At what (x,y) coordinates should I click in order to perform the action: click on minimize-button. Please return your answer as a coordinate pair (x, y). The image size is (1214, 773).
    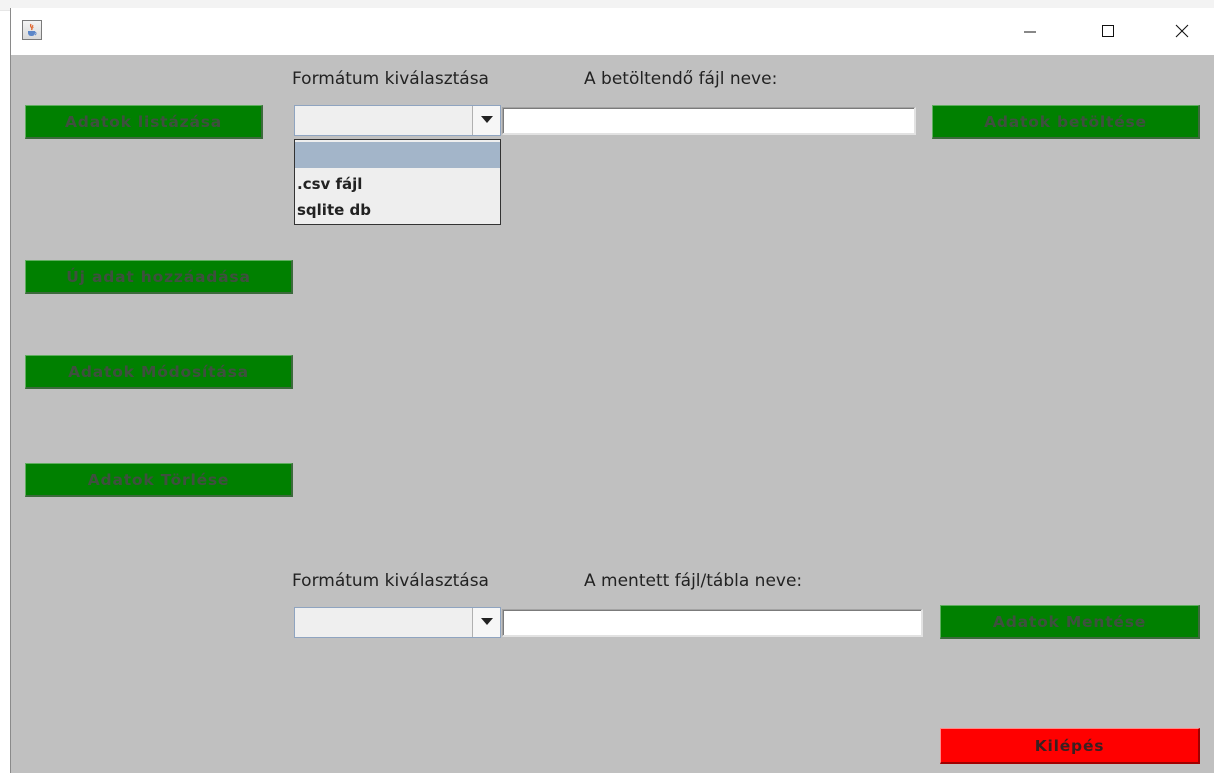
    Looking at the image, I should click on (1030, 31).